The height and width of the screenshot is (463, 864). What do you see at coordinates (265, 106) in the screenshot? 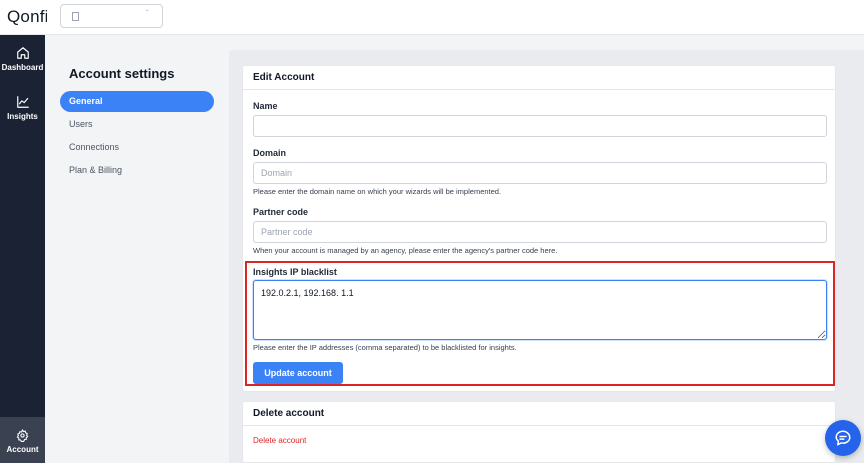
I see `name-label: Name` at bounding box center [265, 106].